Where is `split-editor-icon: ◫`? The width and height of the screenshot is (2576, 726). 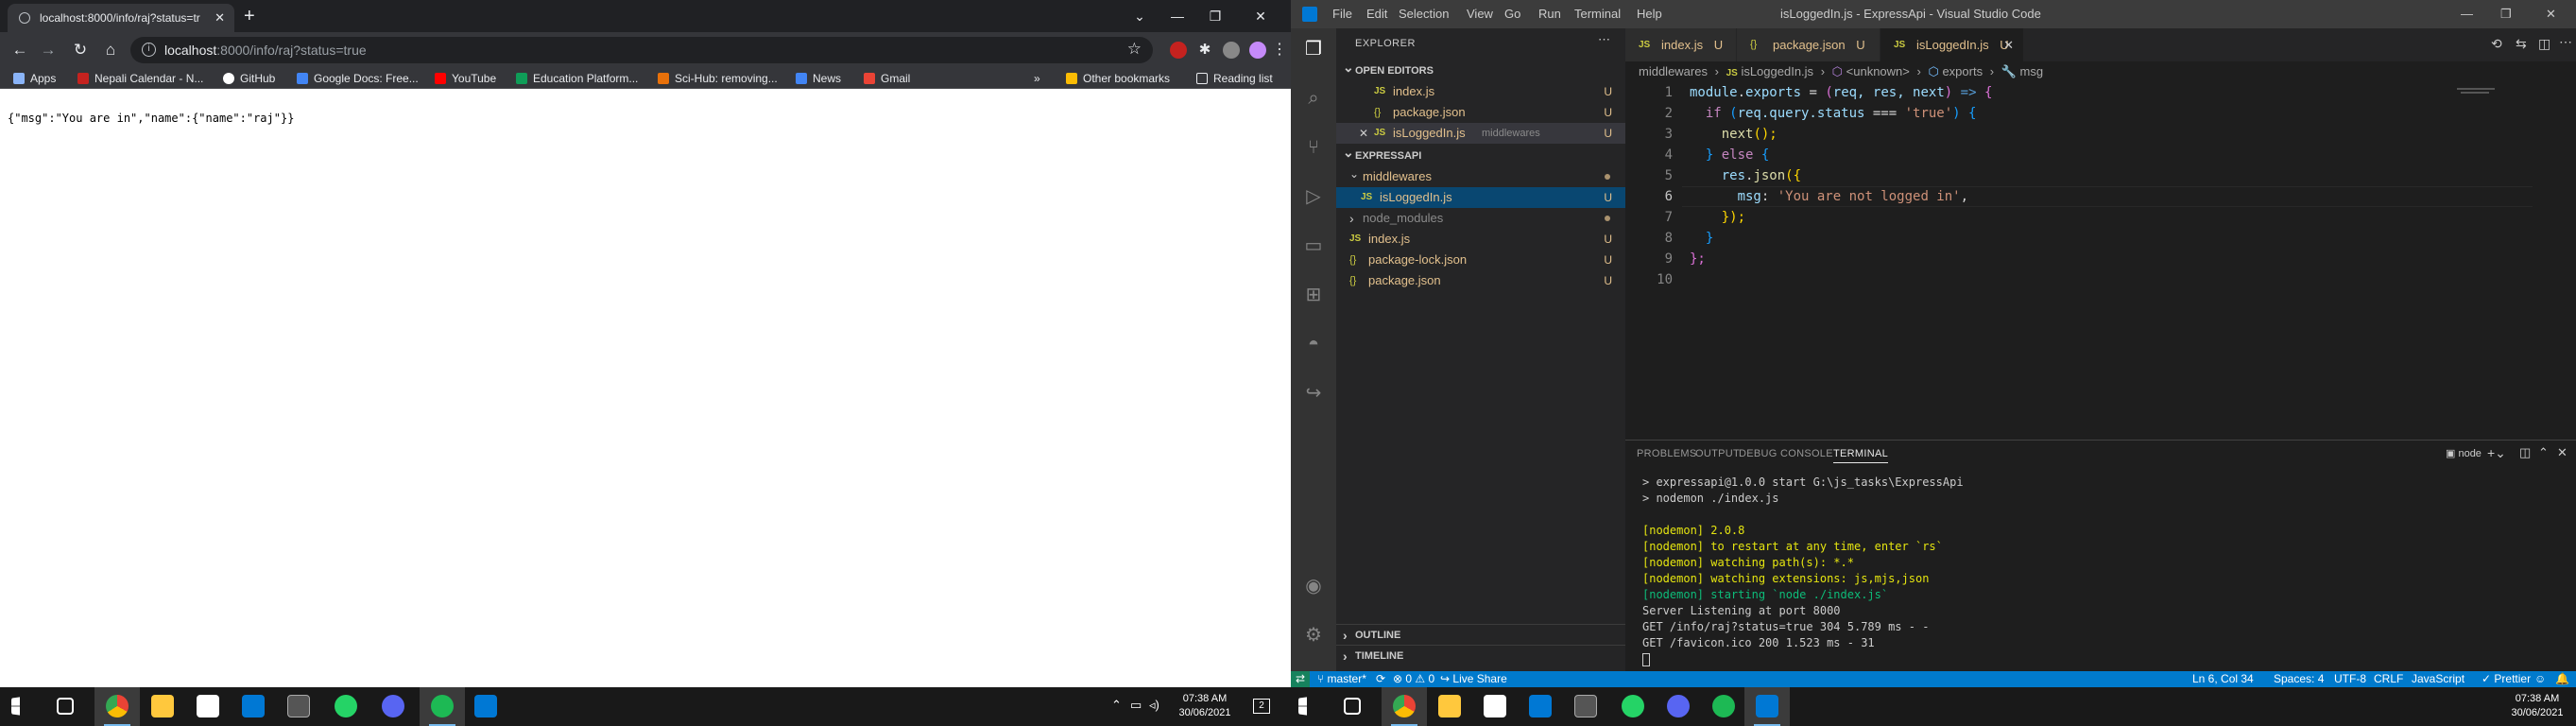
split-editor-icon: ◫ is located at coordinates (2544, 44).